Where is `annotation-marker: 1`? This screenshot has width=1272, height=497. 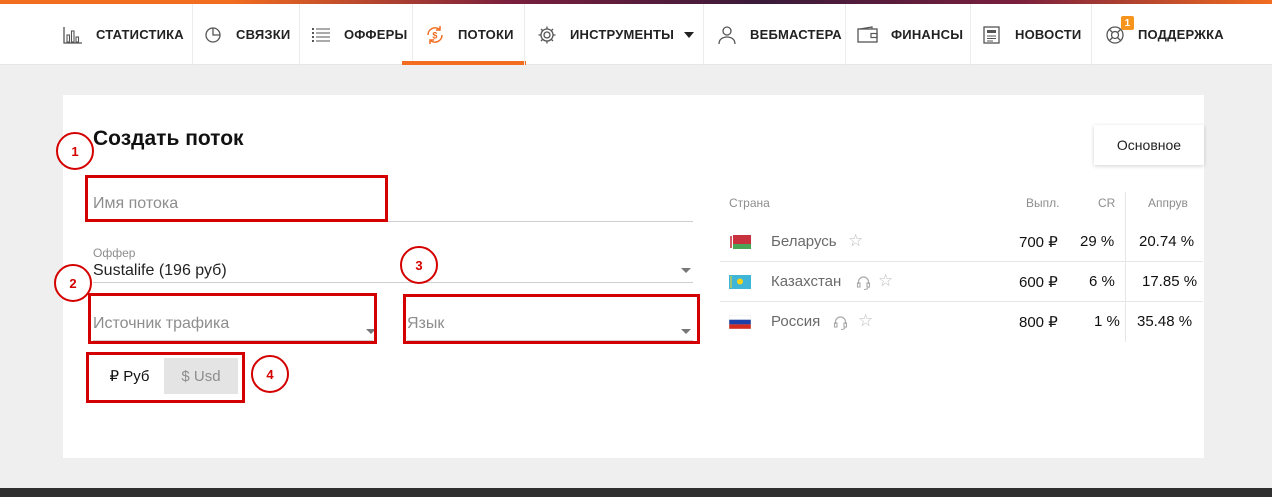
annotation-marker: 1 is located at coordinates (75, 151).